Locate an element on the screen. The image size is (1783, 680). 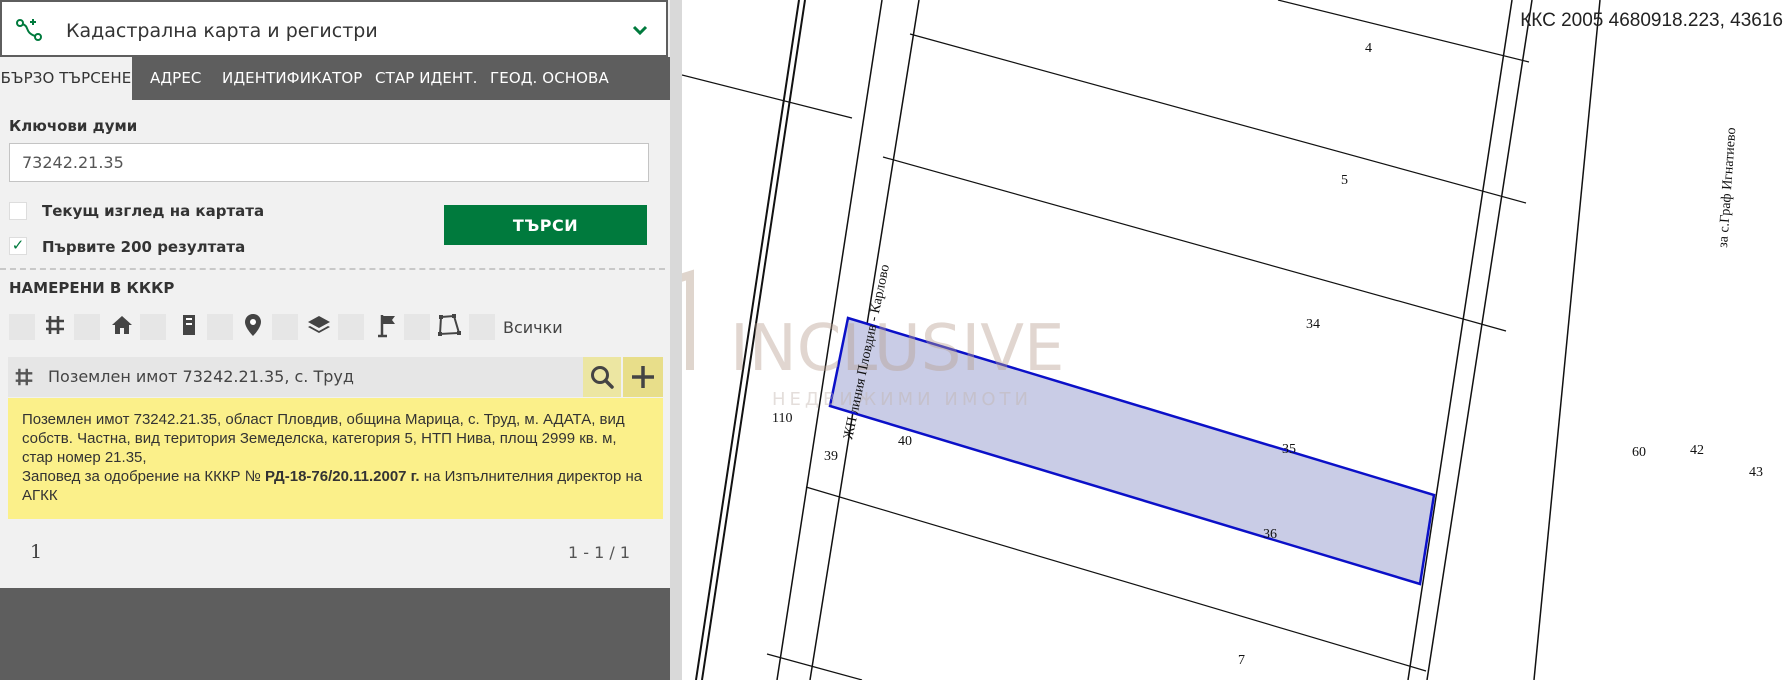
parcel-label: 7 is located at coordinates (1241, 660).